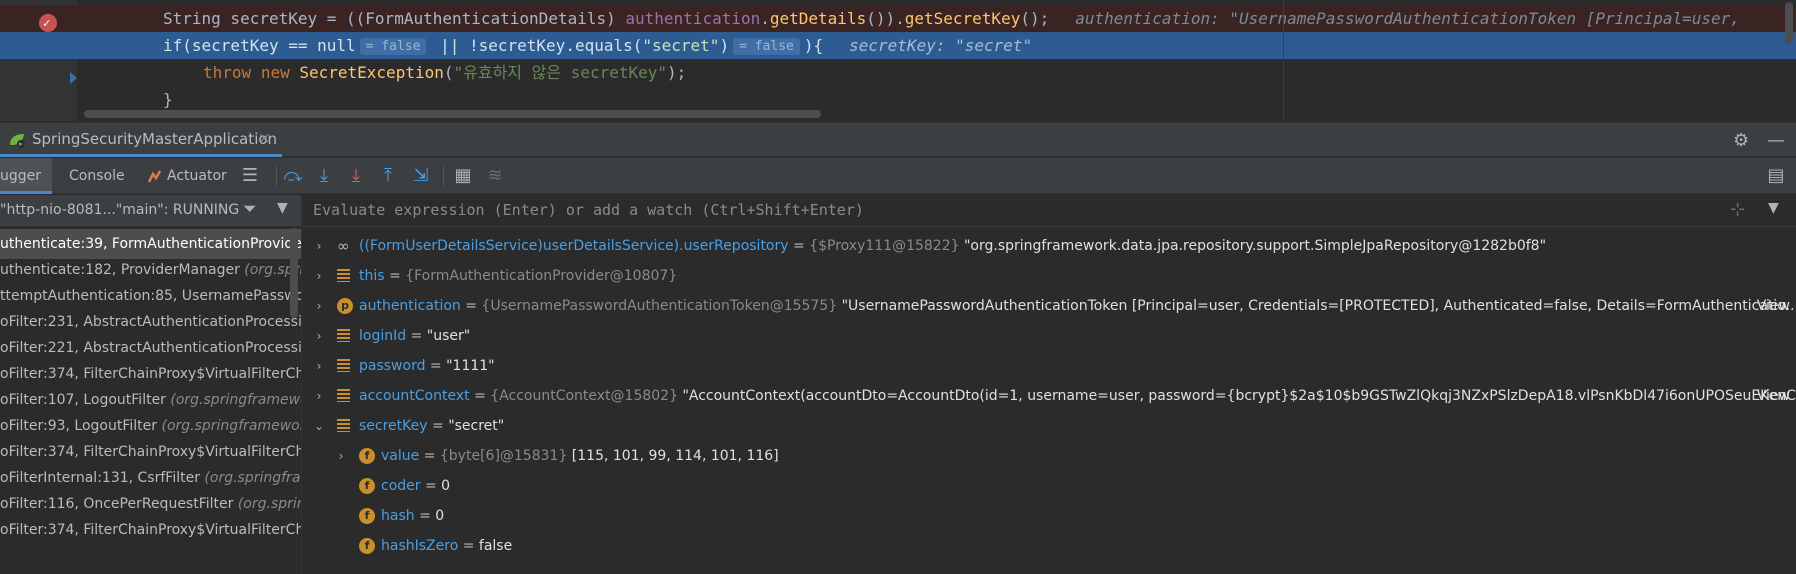 The height and width of the screenshot is (574, 1796). What do you see at coordinates (151, 296) in the screenshot?
I see `frame-method: ttemptAuthentication:85, UsernamePasswor` at bounding box center [151, 296].